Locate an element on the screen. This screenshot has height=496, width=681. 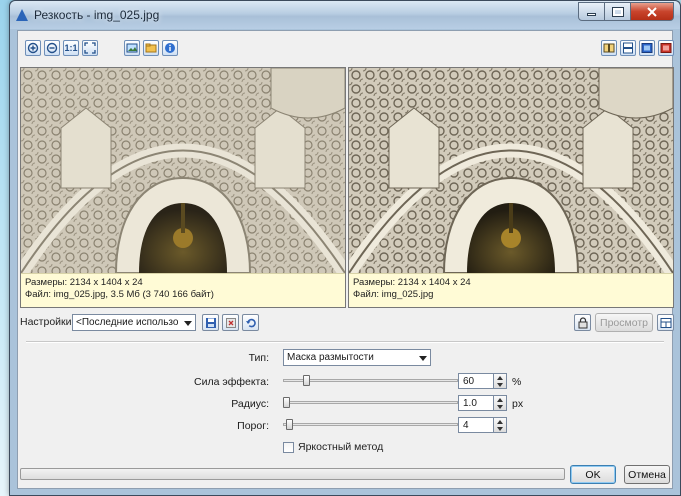
save-preset-button is located at coordinates (210, 322).